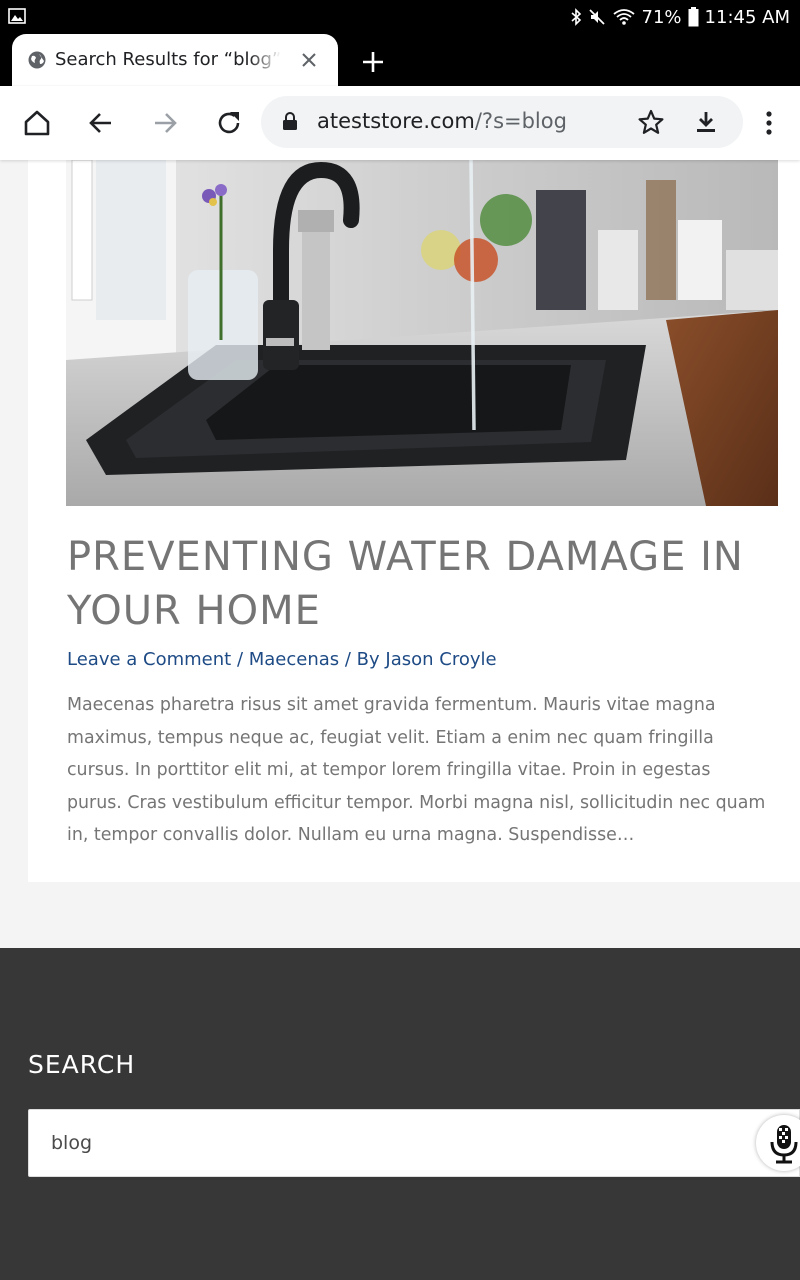 This screenshot has width=800, height=1280. Describe the element at coordinates (294, 659) in the screenshot. I see `category-link: Maecenas` at that location.